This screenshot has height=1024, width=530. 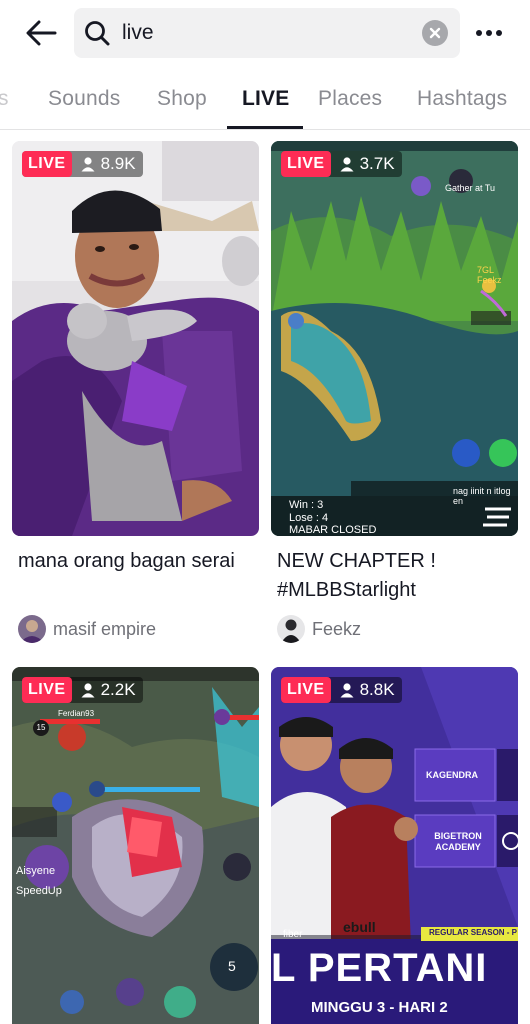 What do you see at coordinates (473, 932) in the screenshot?
I see `season-banner: REGULAR SEASON - P` at bounding box center [473, 932].